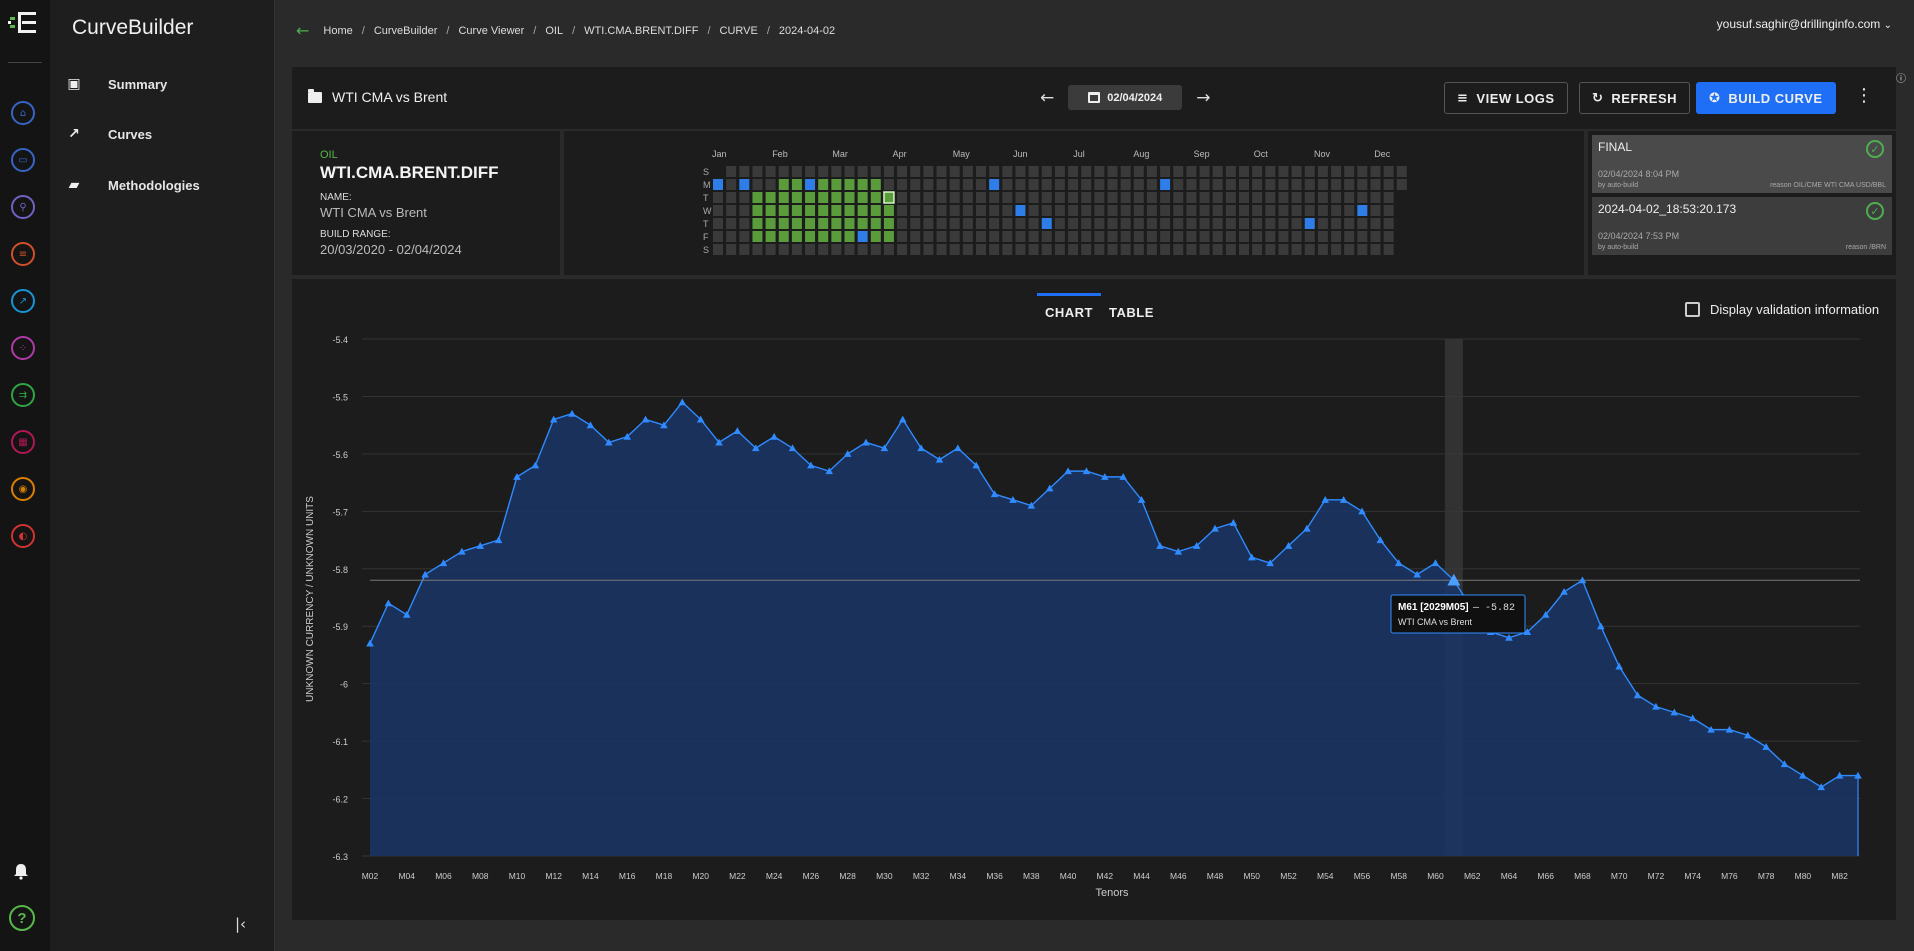 Image resolution: width=1914 pixels, height=951 pixels. I want to click on back-arrow-icon: ←, so click(302, 30).